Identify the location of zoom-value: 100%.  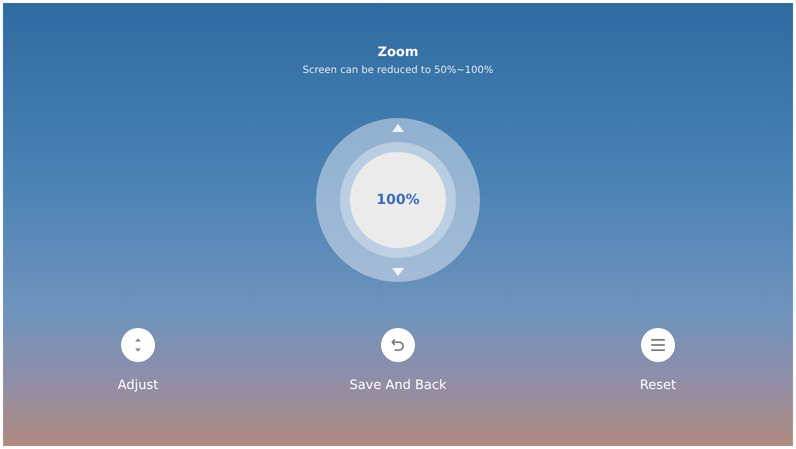
(398, 200).